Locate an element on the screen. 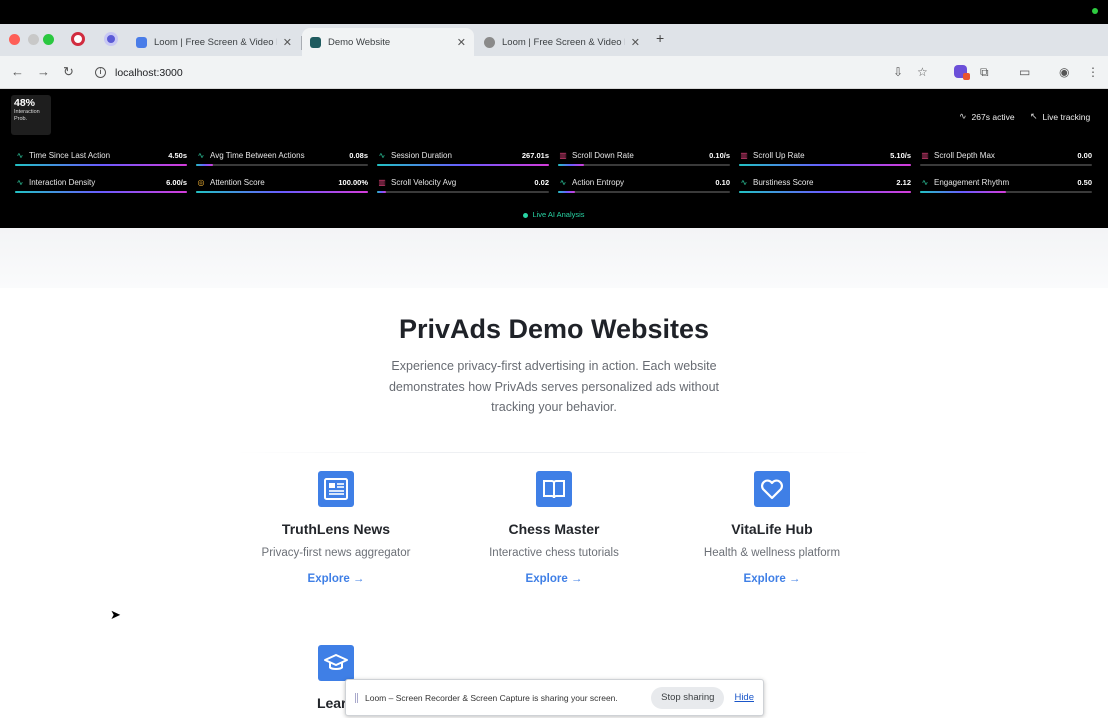 This screenshot has width=1108, height=718. metric-value: 6.00/s is located at coordinates (176, 182).